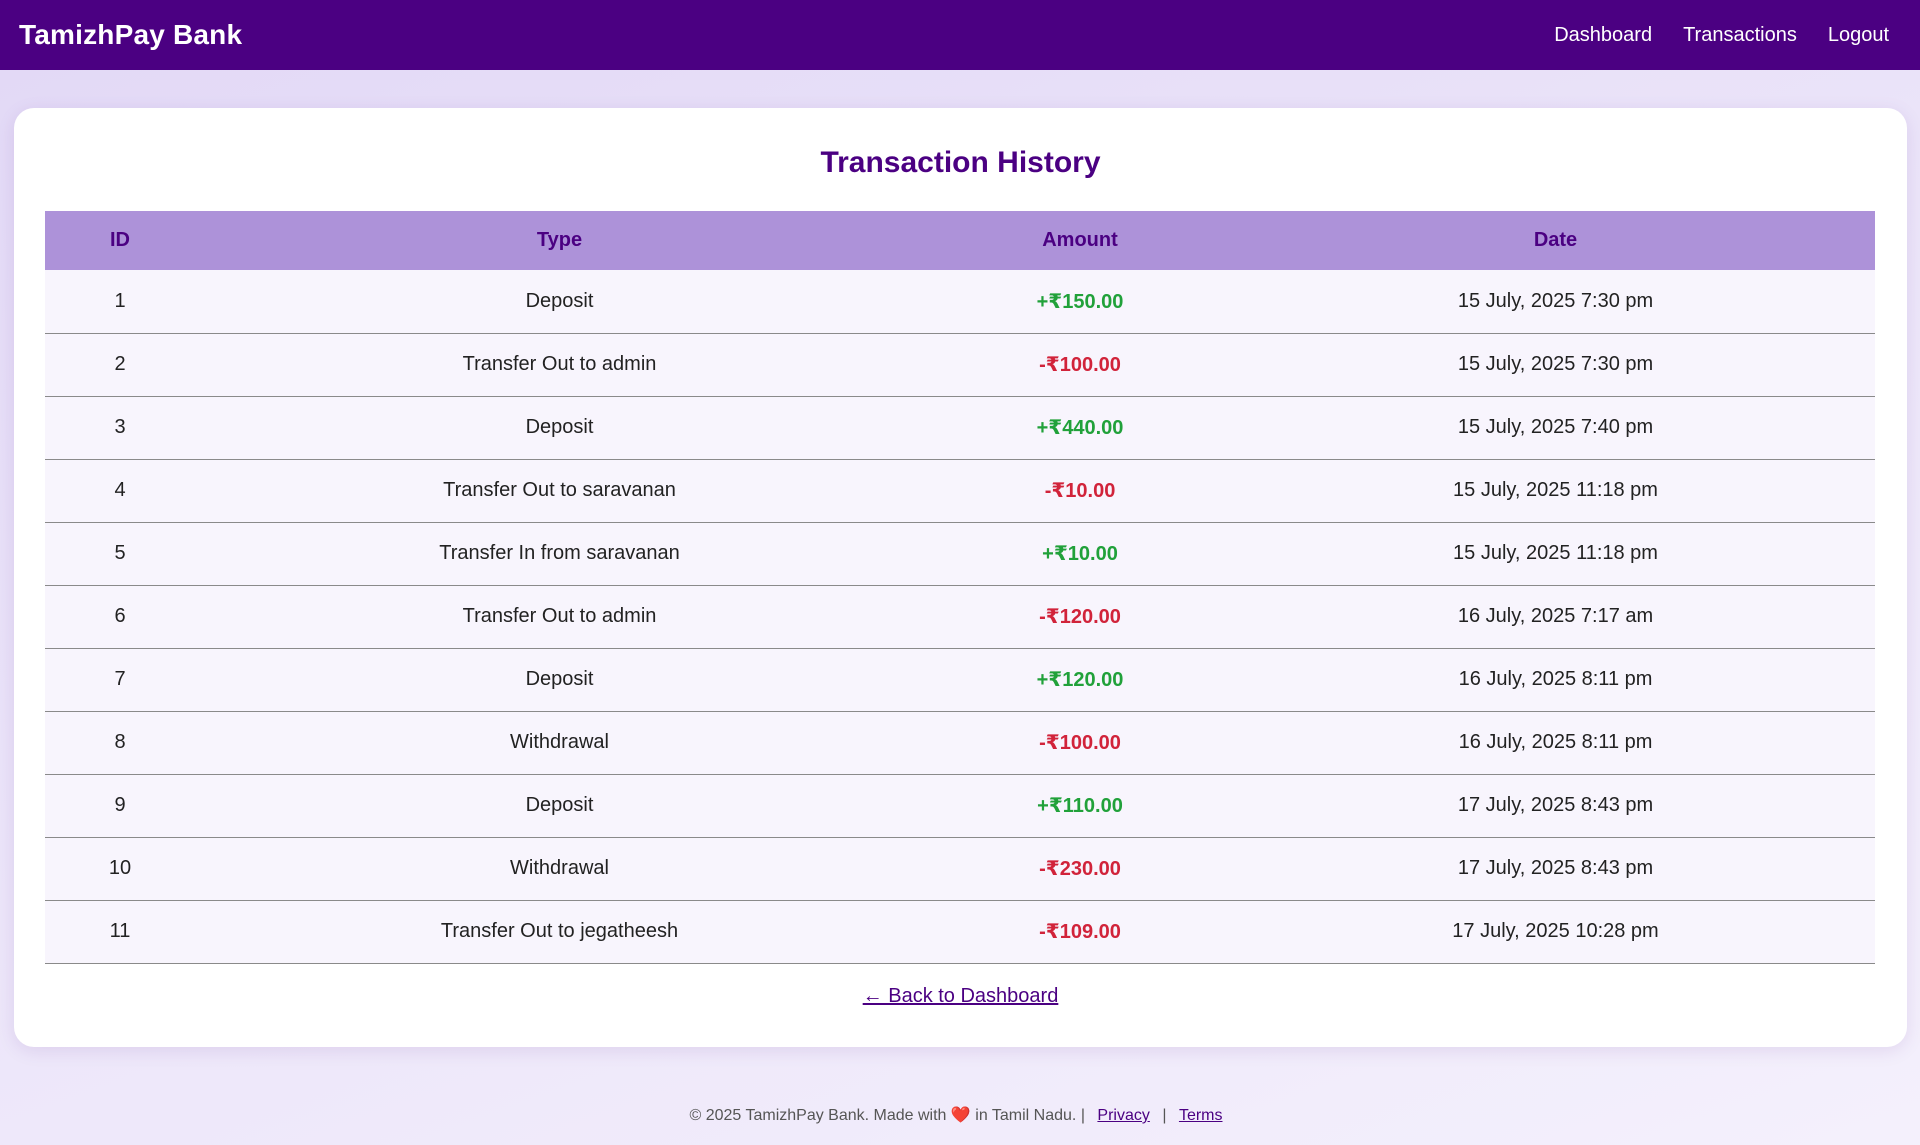 Image resolution: width=1920 pixels, height=1145 pixels. Describe the element at coordinates (960, 805) in the screenshot. I see `table-row: 9 Deposit +₹110.00 17 July, 2025 8:43 pm` at that location.